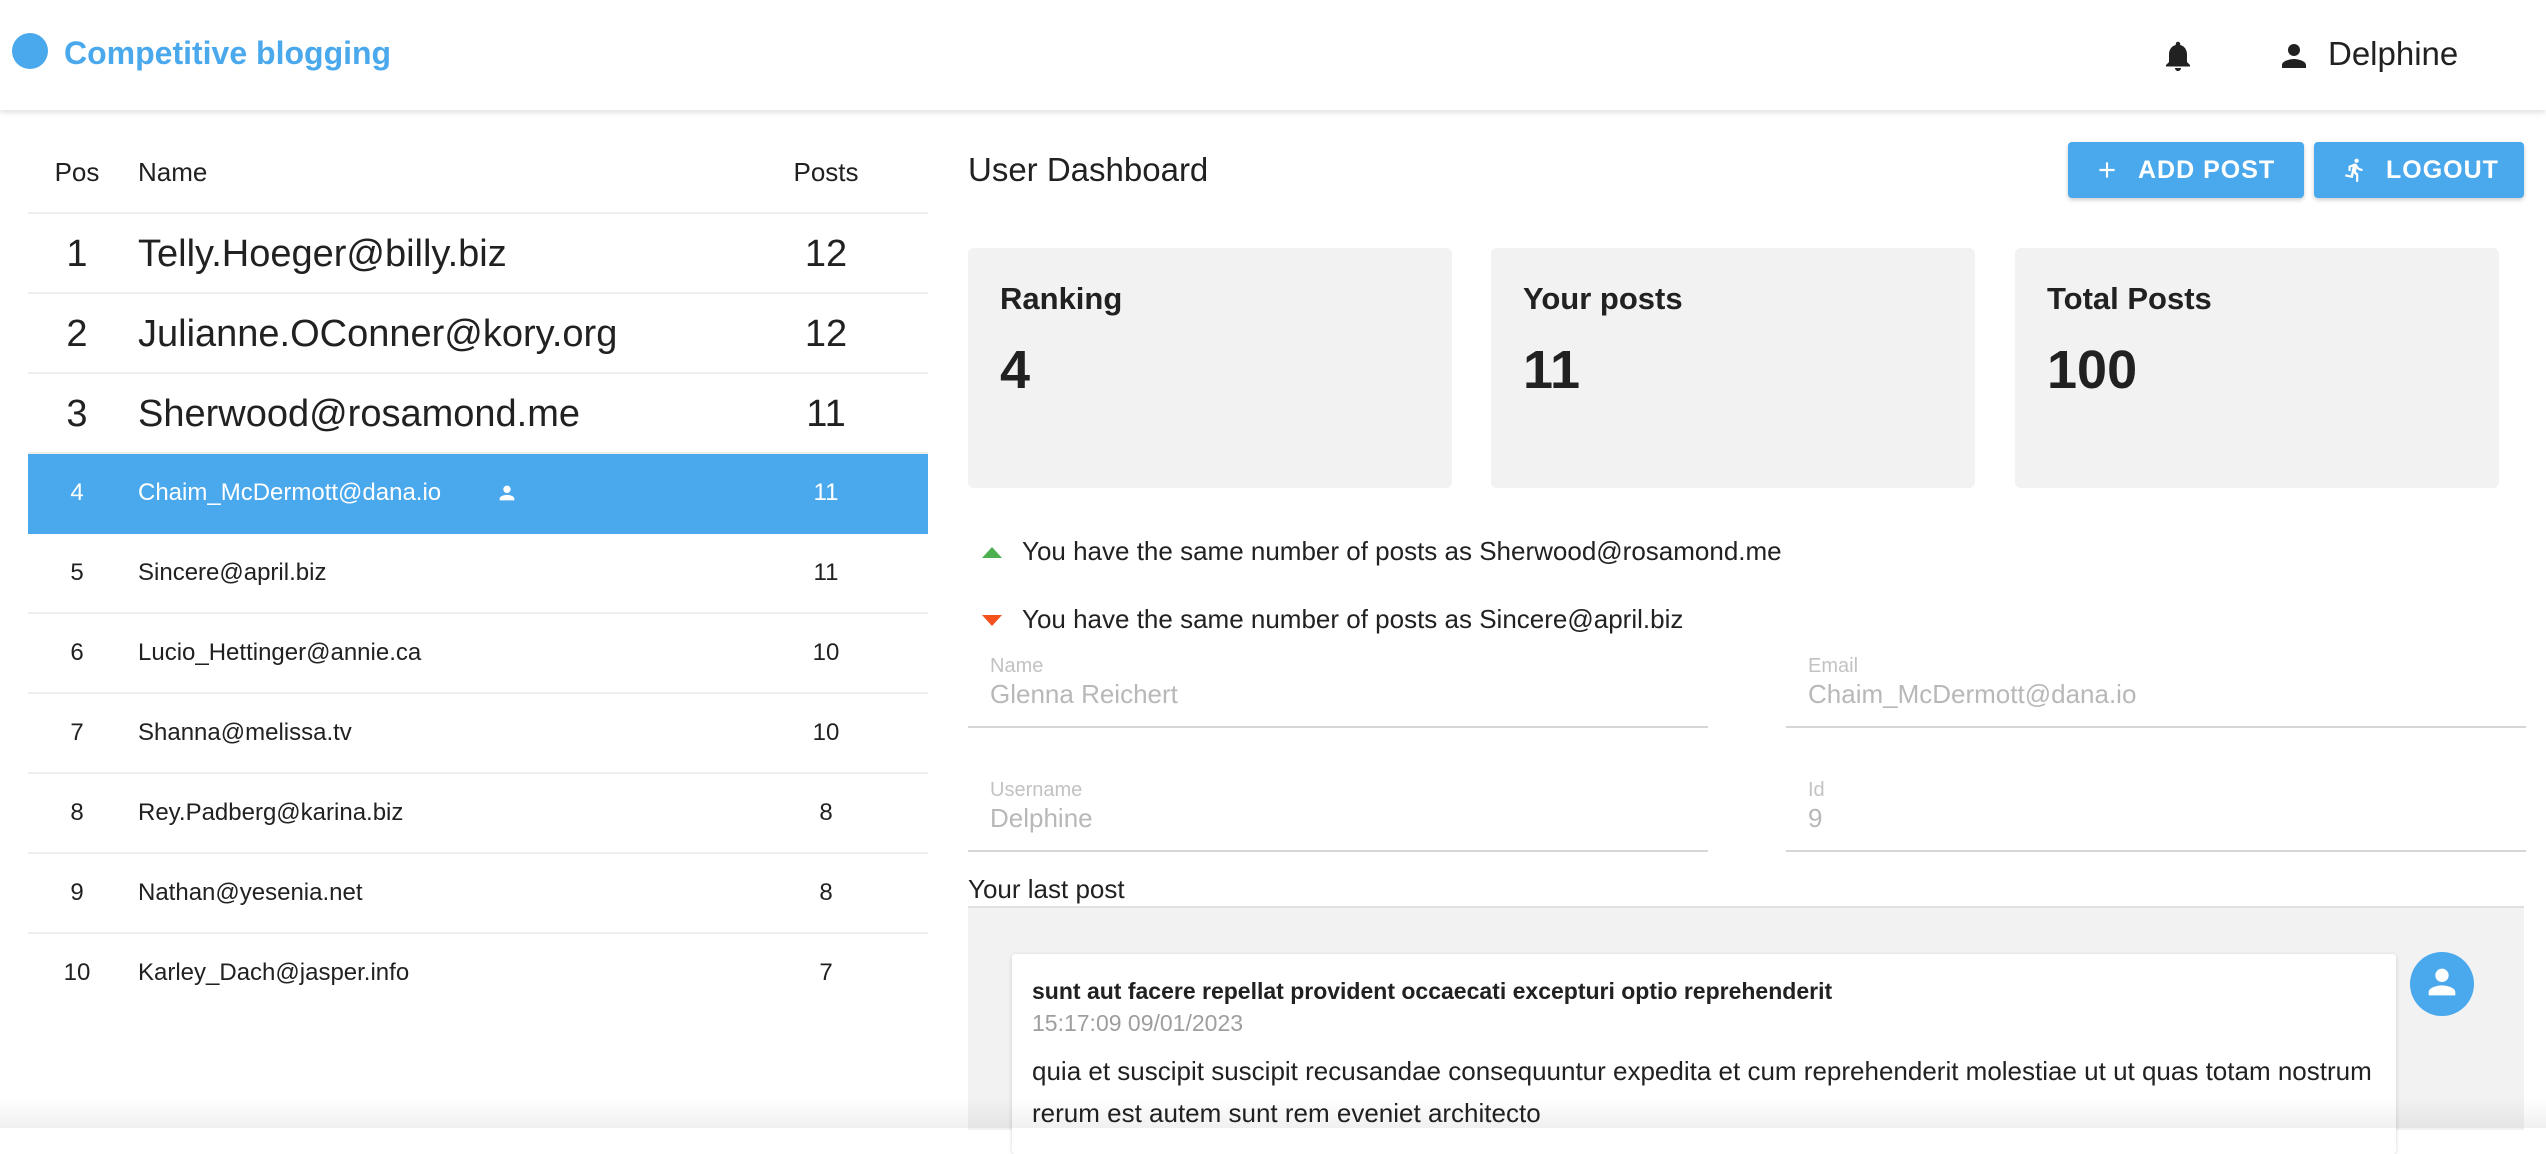 This screenshot has width=2546, height=1154. What do you see at coordinates (478, 494) in the screenshot?
I see `table-row-current-user: 4 Chaim_McDermott@dana.io 11` at bounding box center [478, 494].